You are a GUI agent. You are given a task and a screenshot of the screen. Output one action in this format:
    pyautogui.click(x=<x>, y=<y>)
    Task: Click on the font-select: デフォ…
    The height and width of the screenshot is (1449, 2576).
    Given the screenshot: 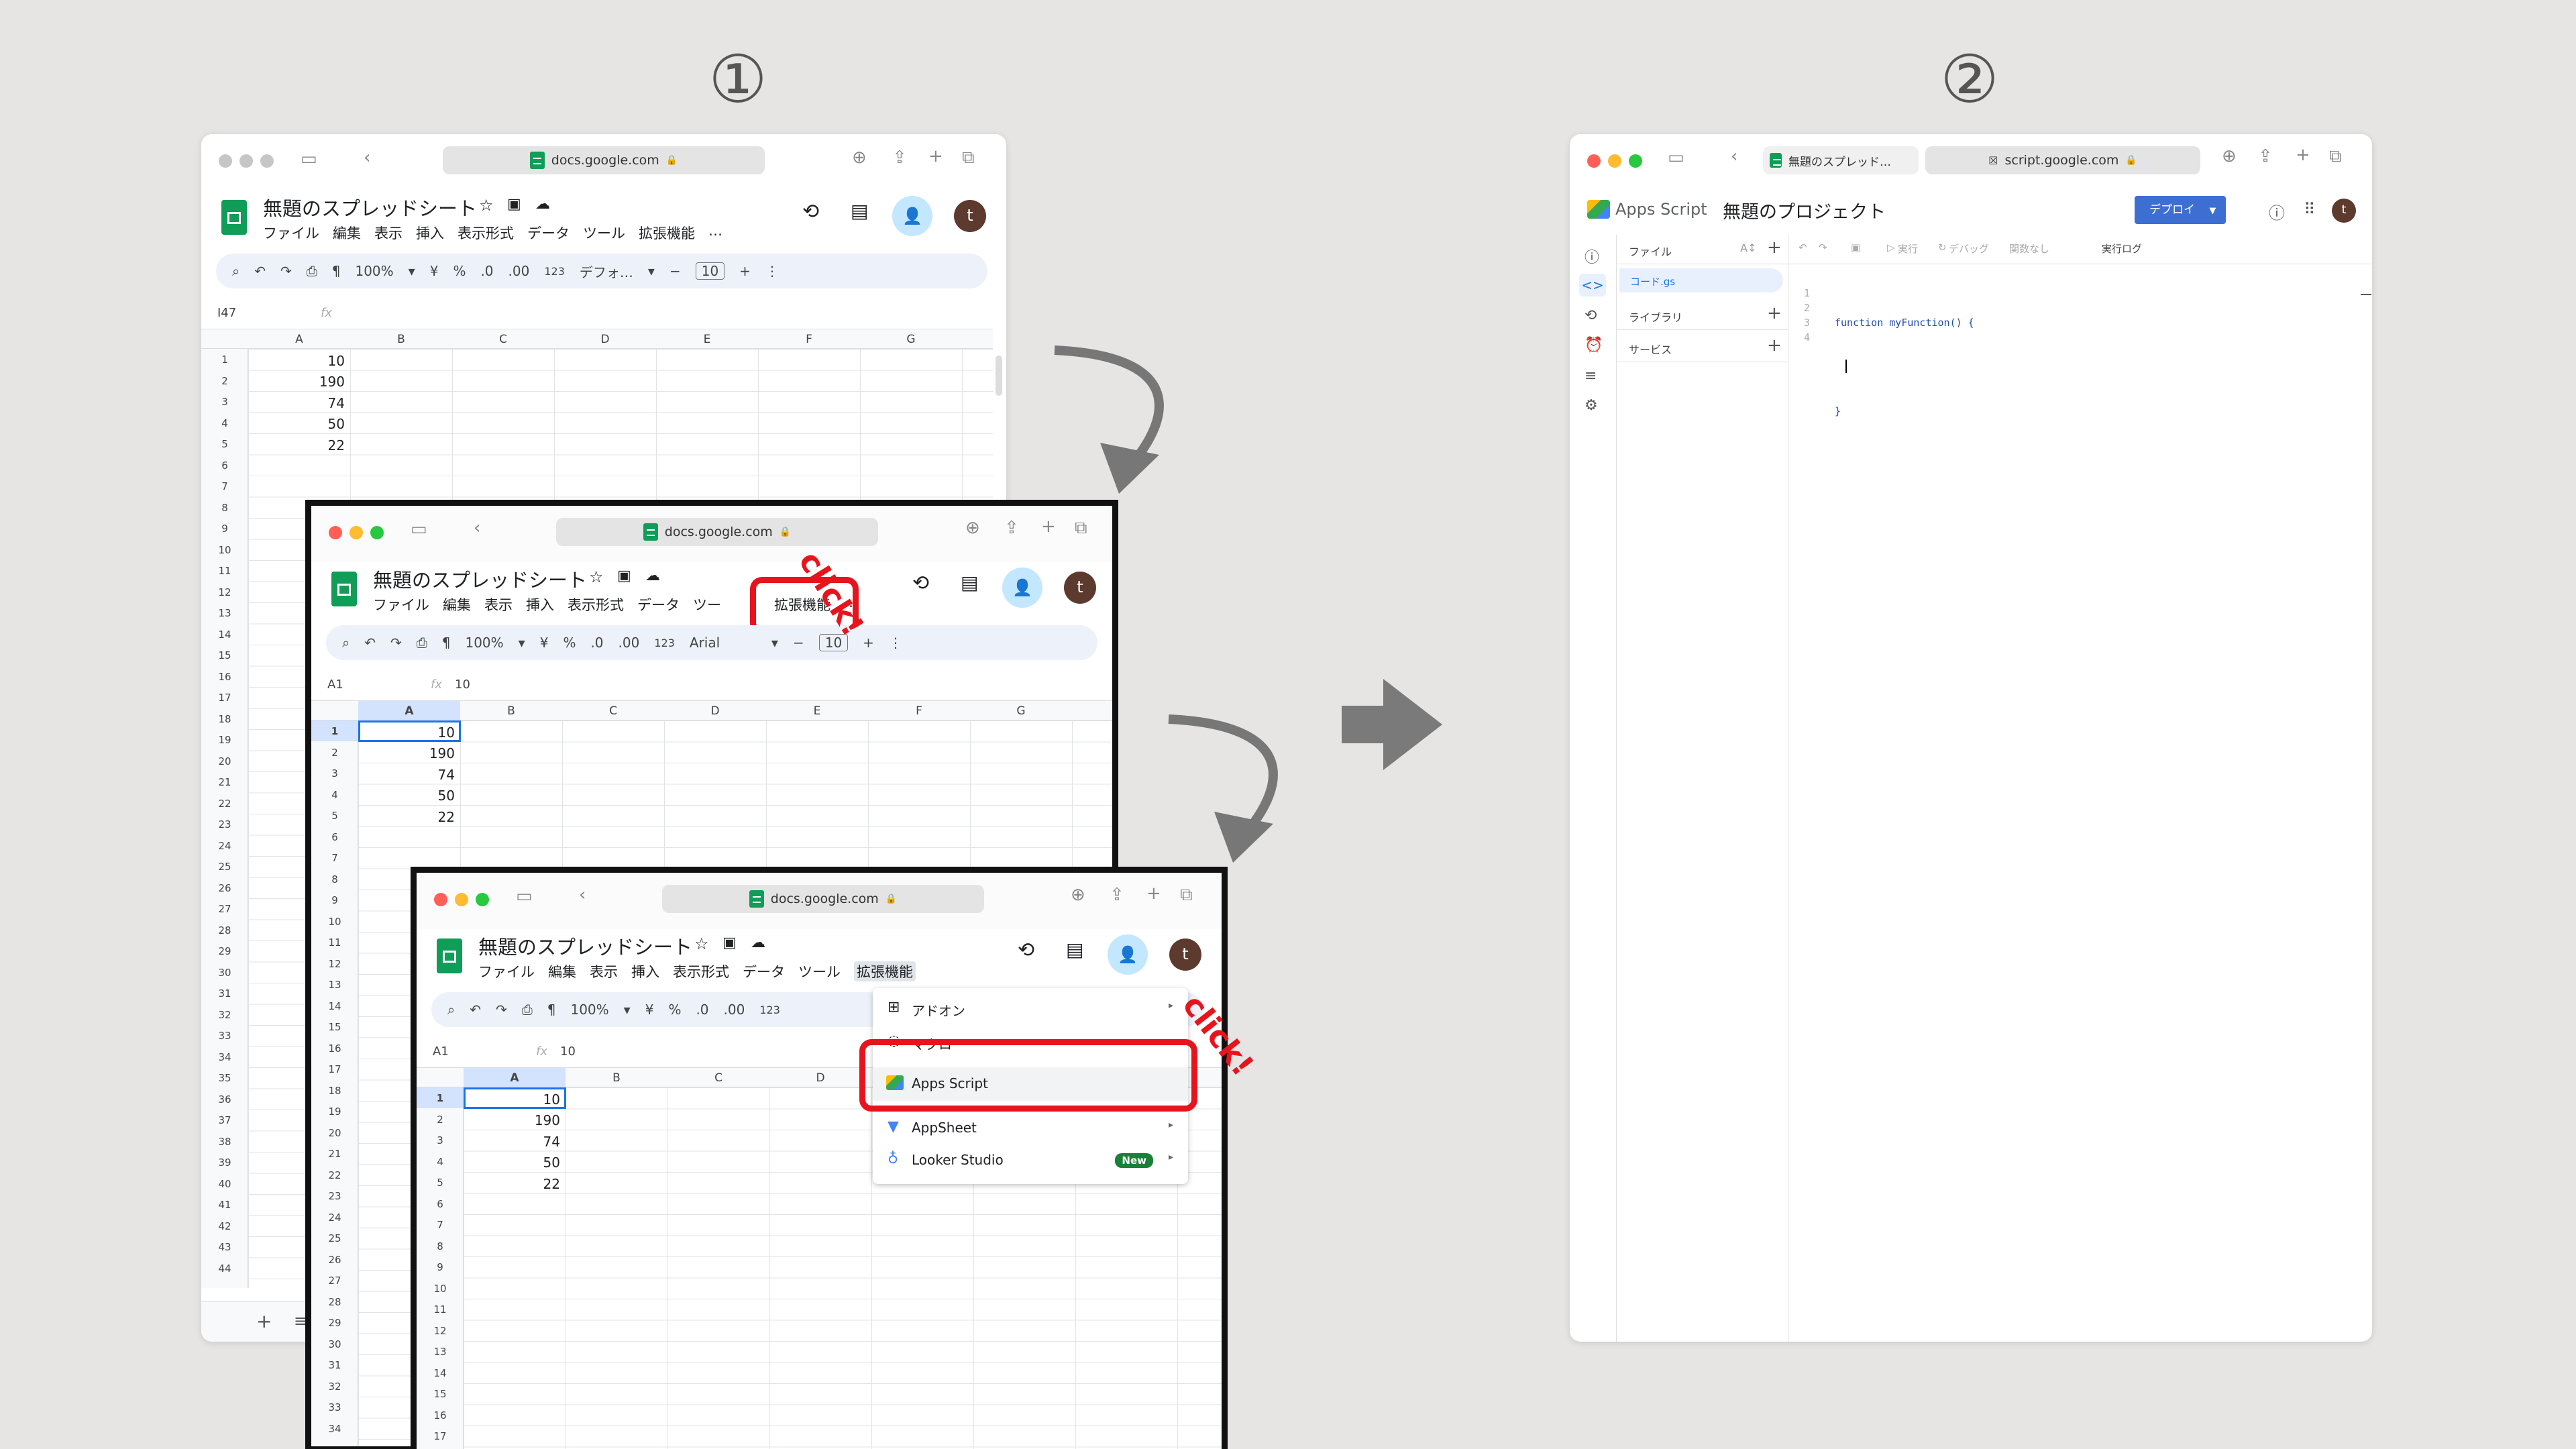 What is the action you would take?
    pyautogui.click(x=606, y=271)
    